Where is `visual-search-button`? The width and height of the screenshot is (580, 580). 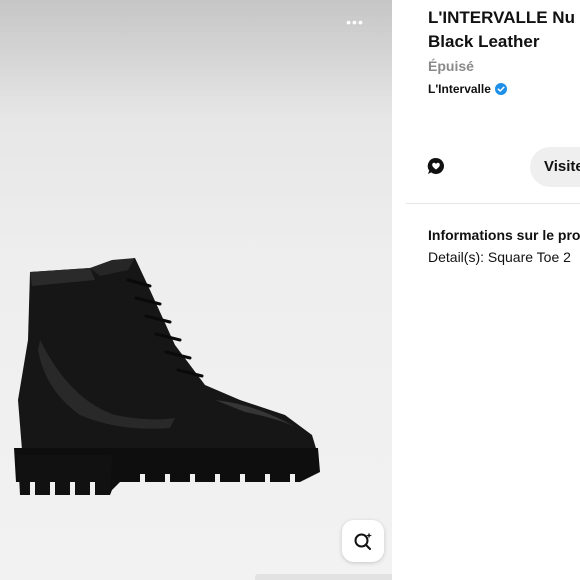 visual-search-button is located at coordinates (363, 541).